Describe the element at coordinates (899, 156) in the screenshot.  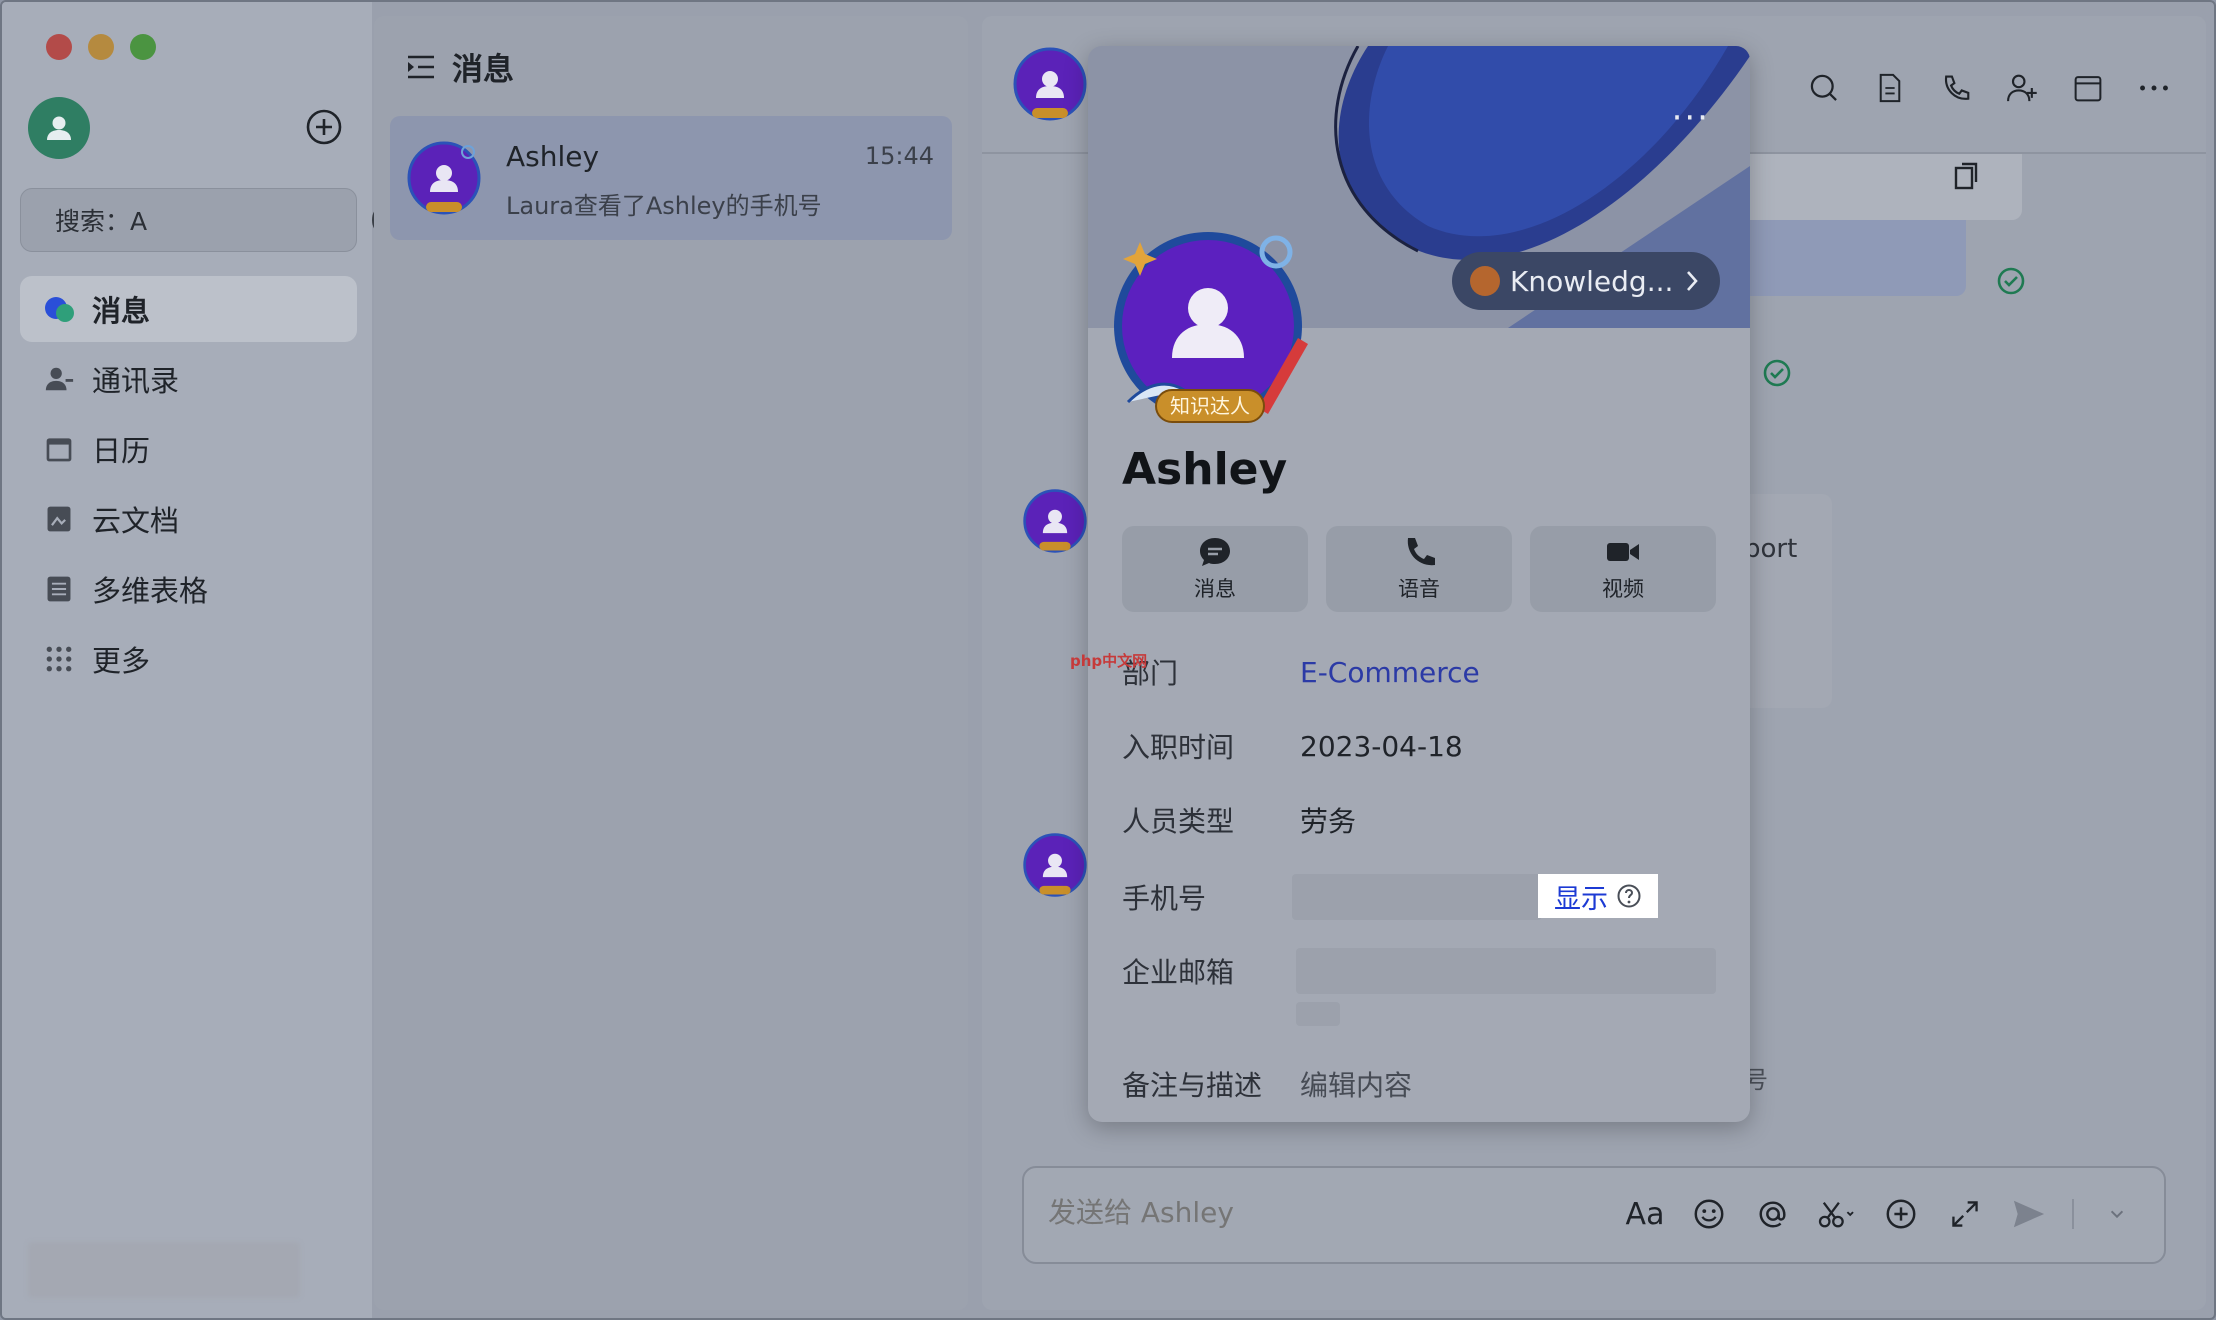
I see `conversation-time: 15:44` at that location.